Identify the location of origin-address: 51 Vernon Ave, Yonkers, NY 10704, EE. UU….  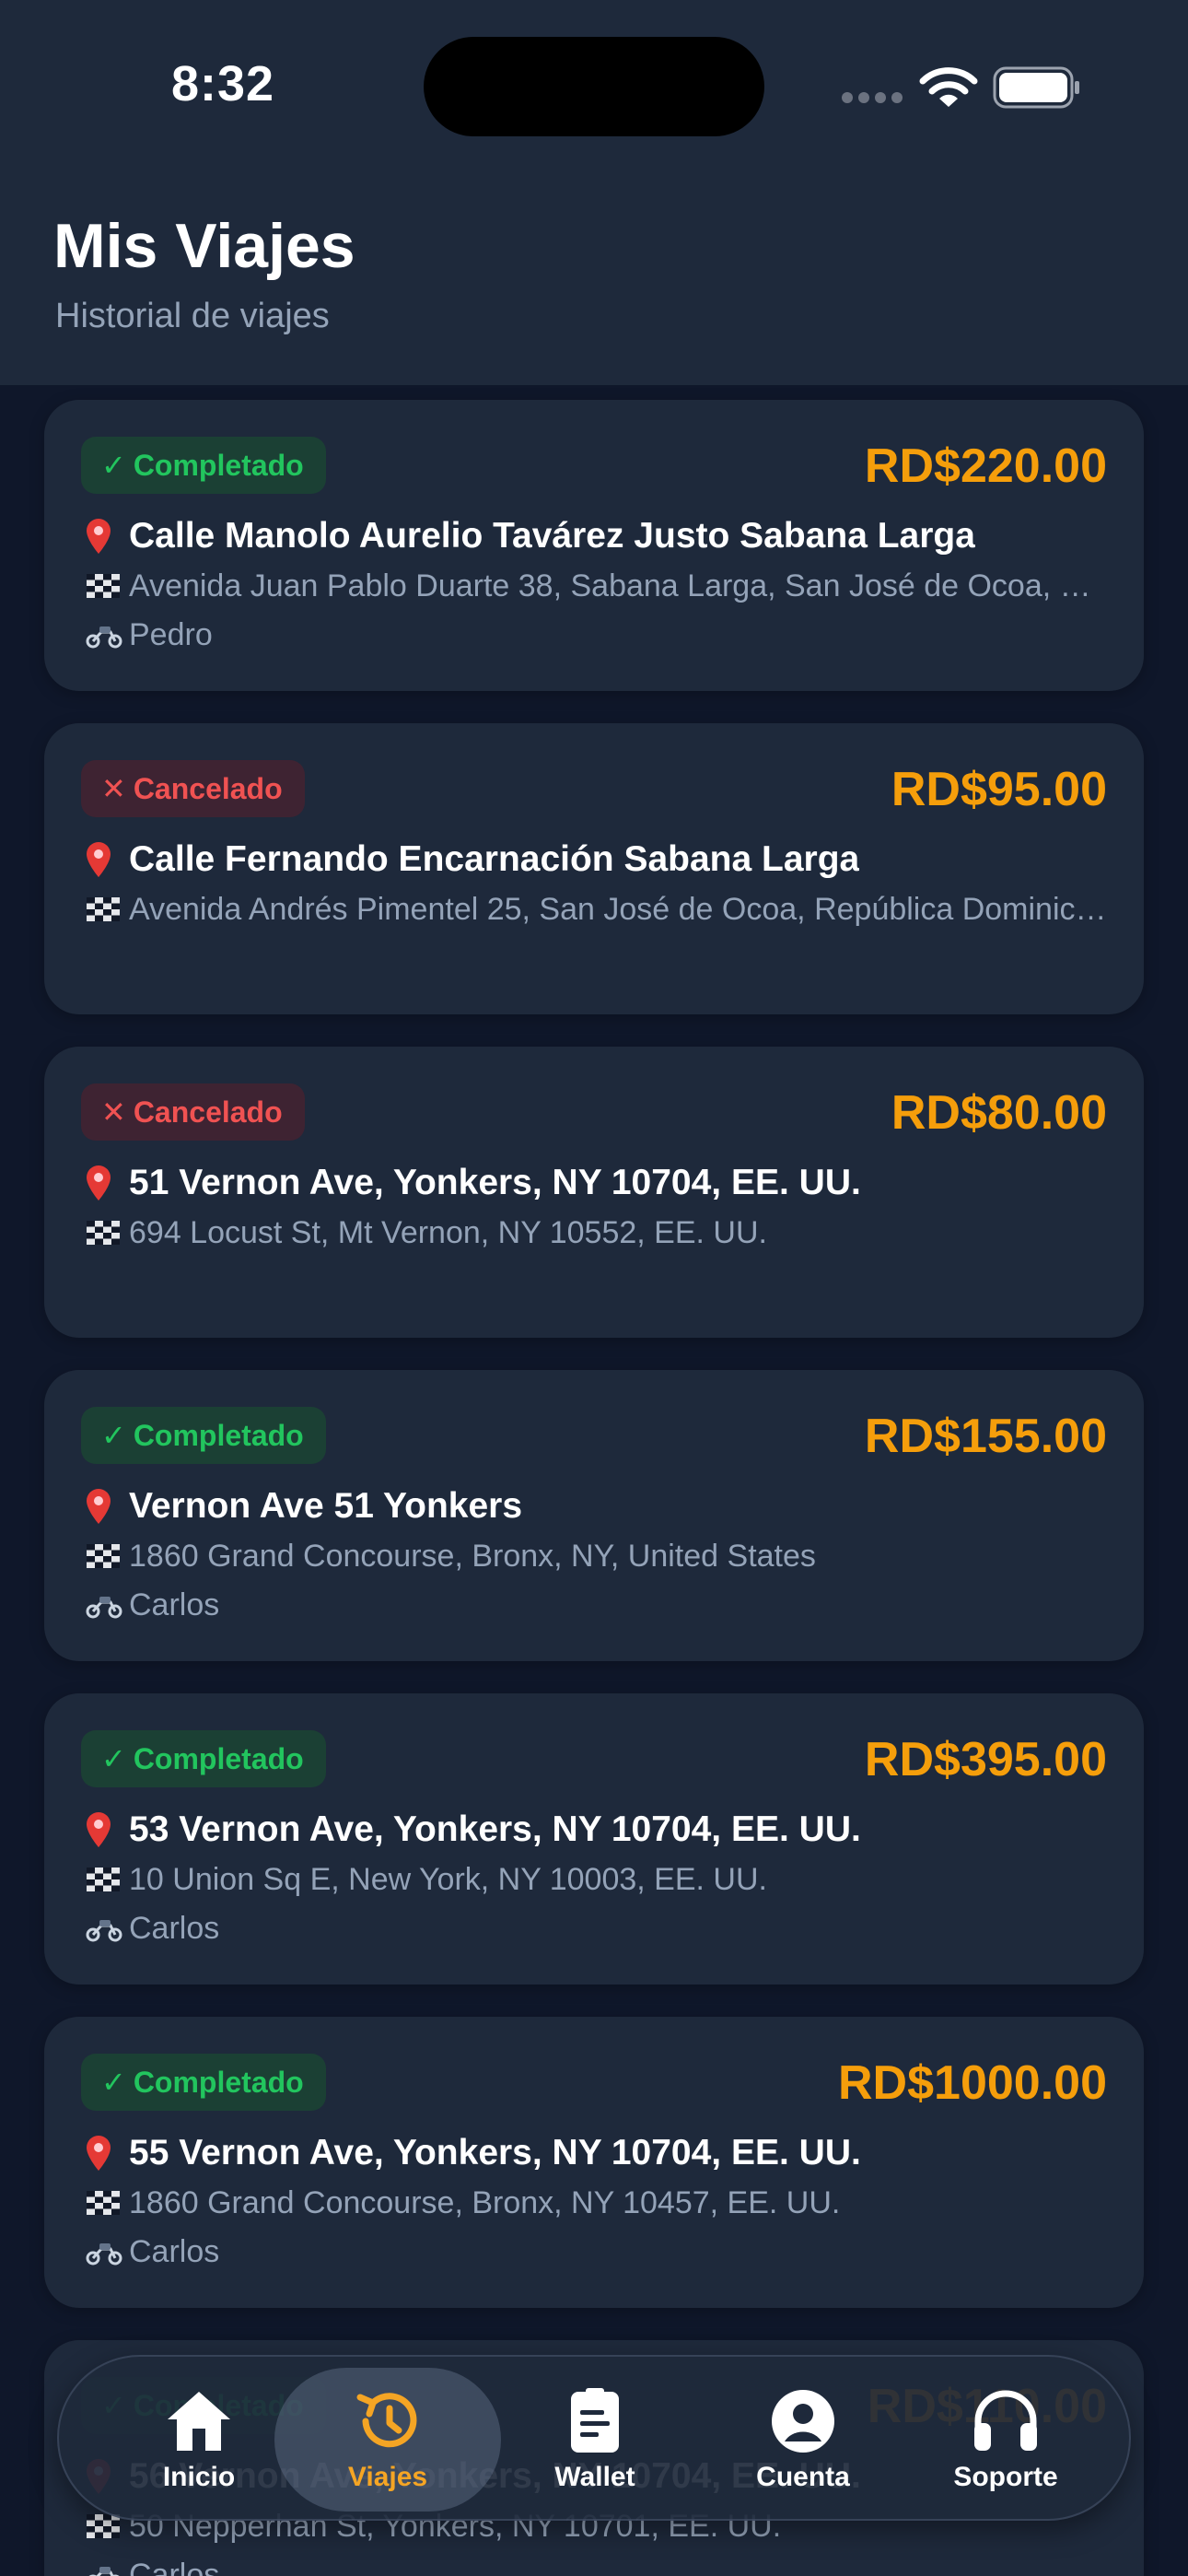
(495, 1182).